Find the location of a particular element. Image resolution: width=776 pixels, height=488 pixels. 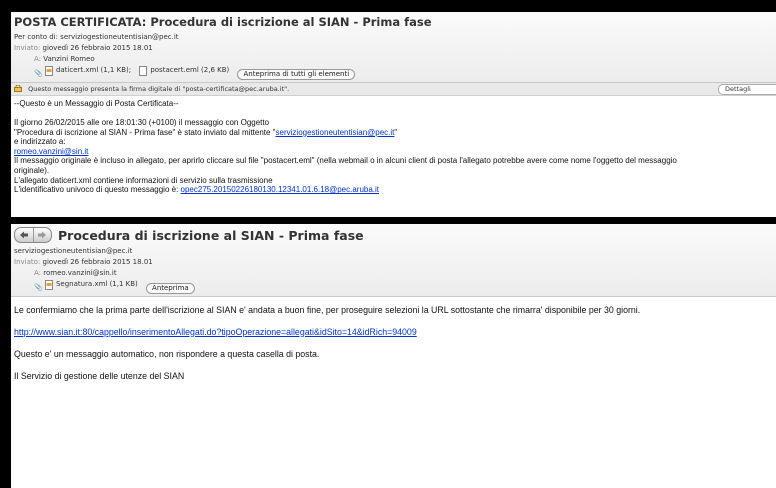

preview-button: Anteprima is located at coordinates (170, 288).